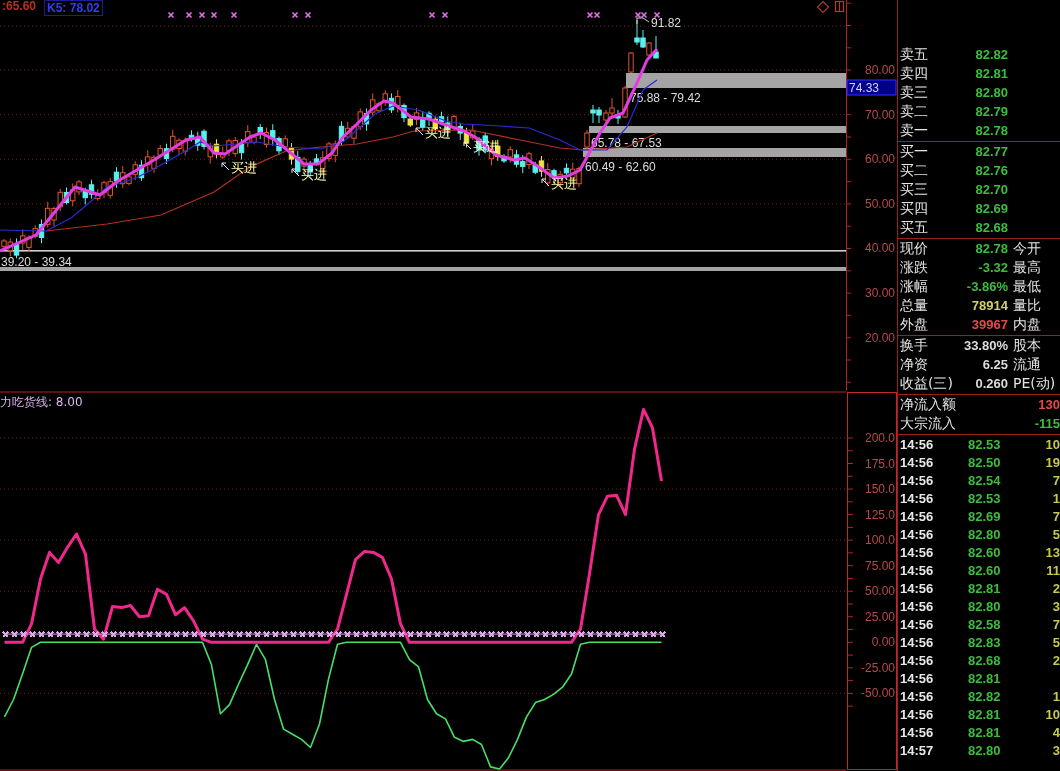  I want to click on rectangle-icon, so click(839, 6).